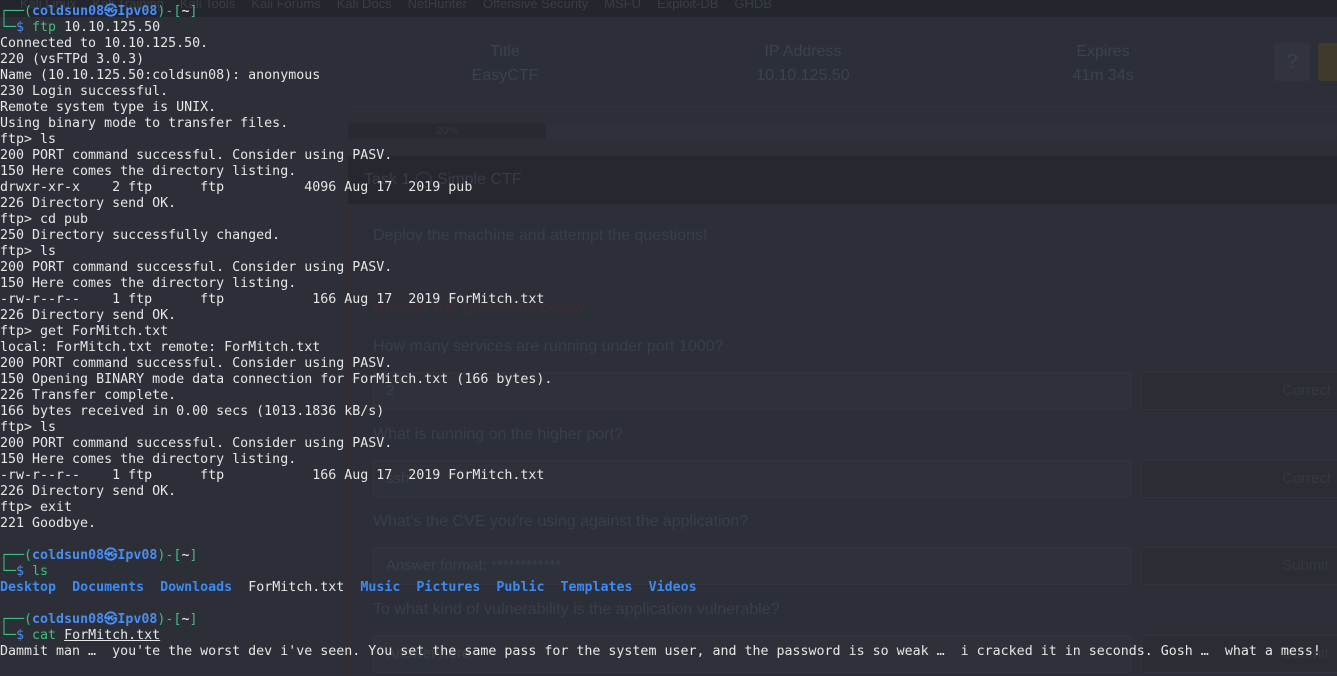  What do you see at coordinates (108, 587) in the screenshot?
I see `directory-entry: Documents` at bounding box center [108, 587].